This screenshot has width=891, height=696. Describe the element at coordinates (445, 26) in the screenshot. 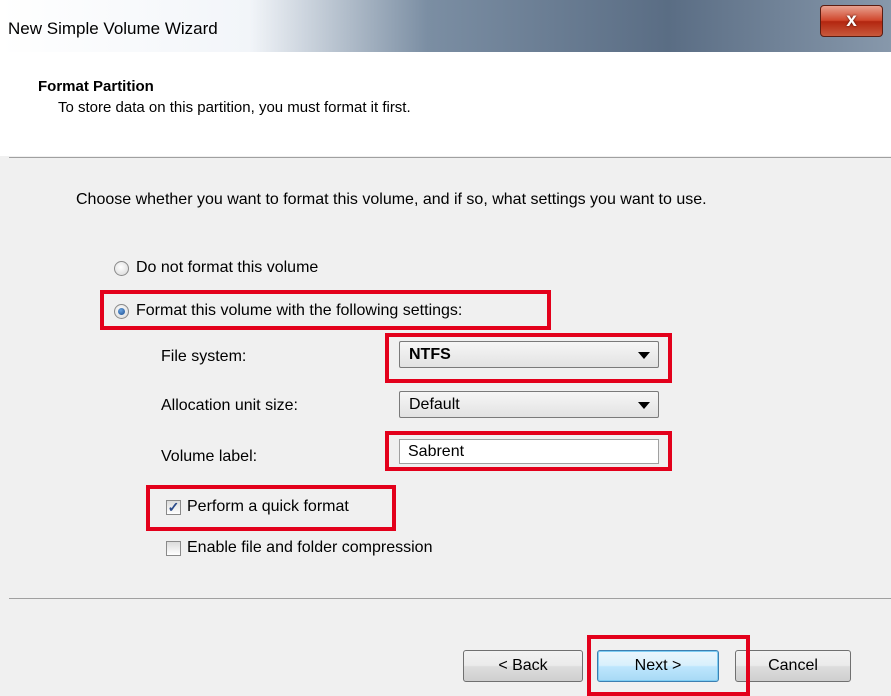

I see `title-bar: New Simple Volume Wizard x` at that location.